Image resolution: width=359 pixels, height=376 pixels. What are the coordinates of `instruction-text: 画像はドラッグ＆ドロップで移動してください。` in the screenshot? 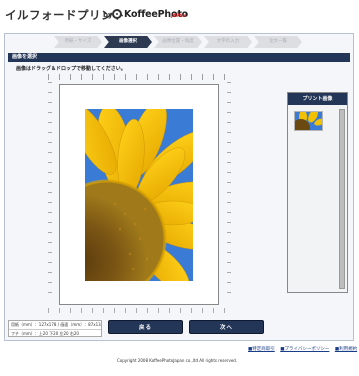 It's located at (71, 69).